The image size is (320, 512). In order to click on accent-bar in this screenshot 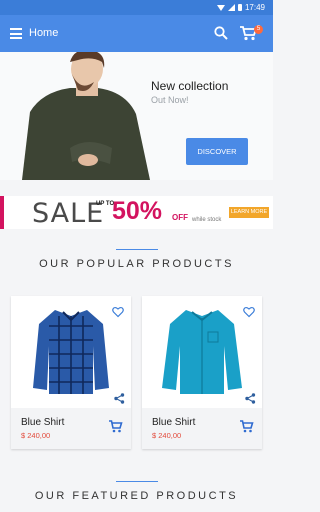, I will do `click(2, 212)`.